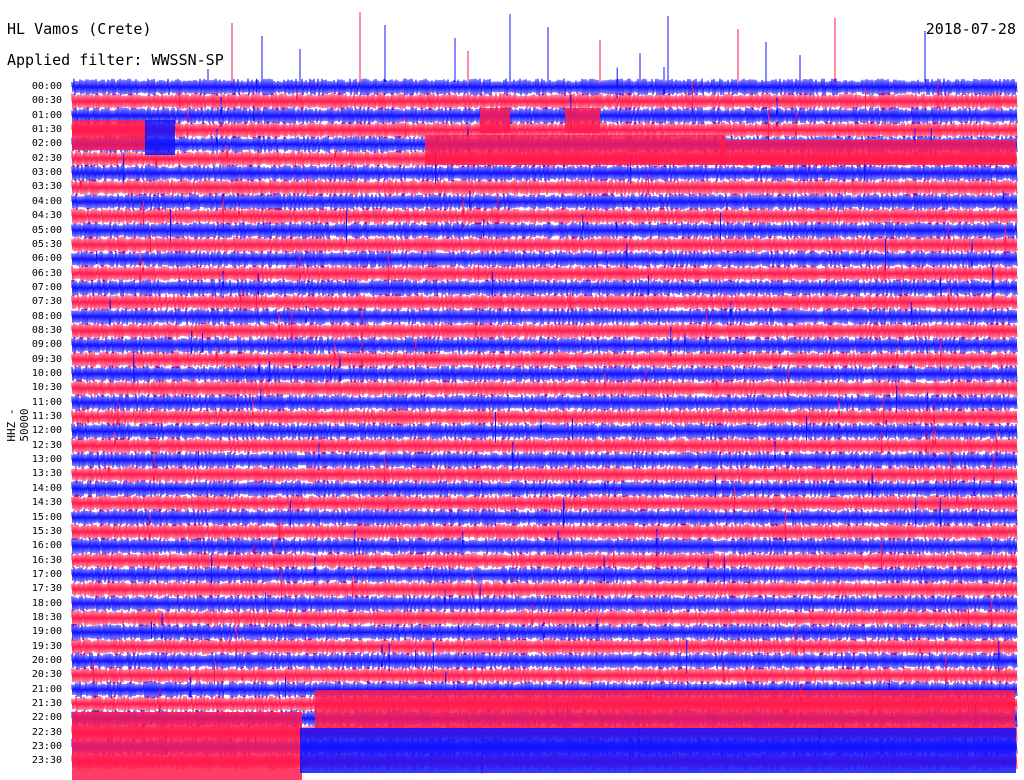 The height and width of the screenshot is (780, 1024). Describe the element at coordinates (46, 345) in the screenshot. I see `time-tick-label: 09:00` at that location.